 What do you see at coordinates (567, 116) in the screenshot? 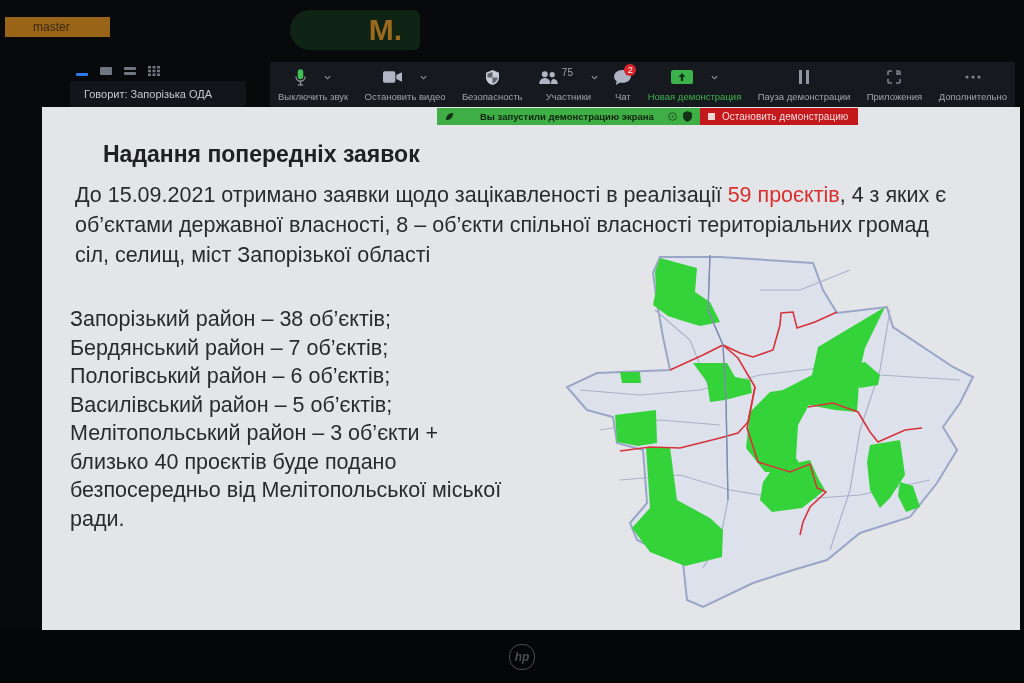
I see `share-status-text: Вы запустили демонстрацию экрана` at bounding box center [567, 116].